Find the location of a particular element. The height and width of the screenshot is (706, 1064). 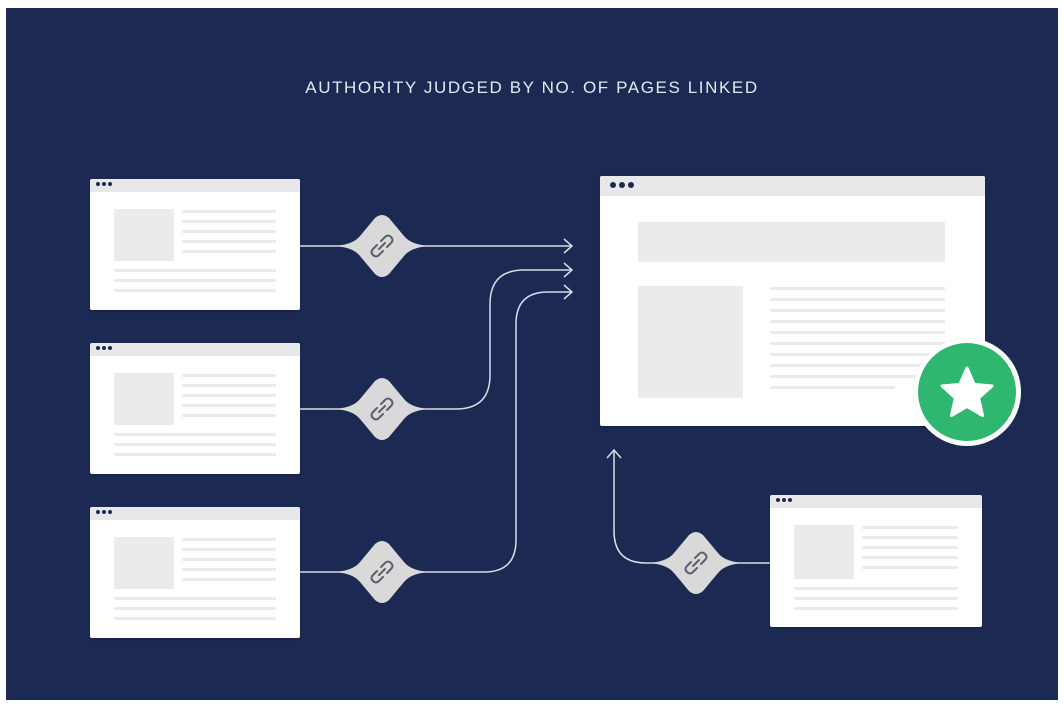

authority-badge is located at coordinates (967, 392).